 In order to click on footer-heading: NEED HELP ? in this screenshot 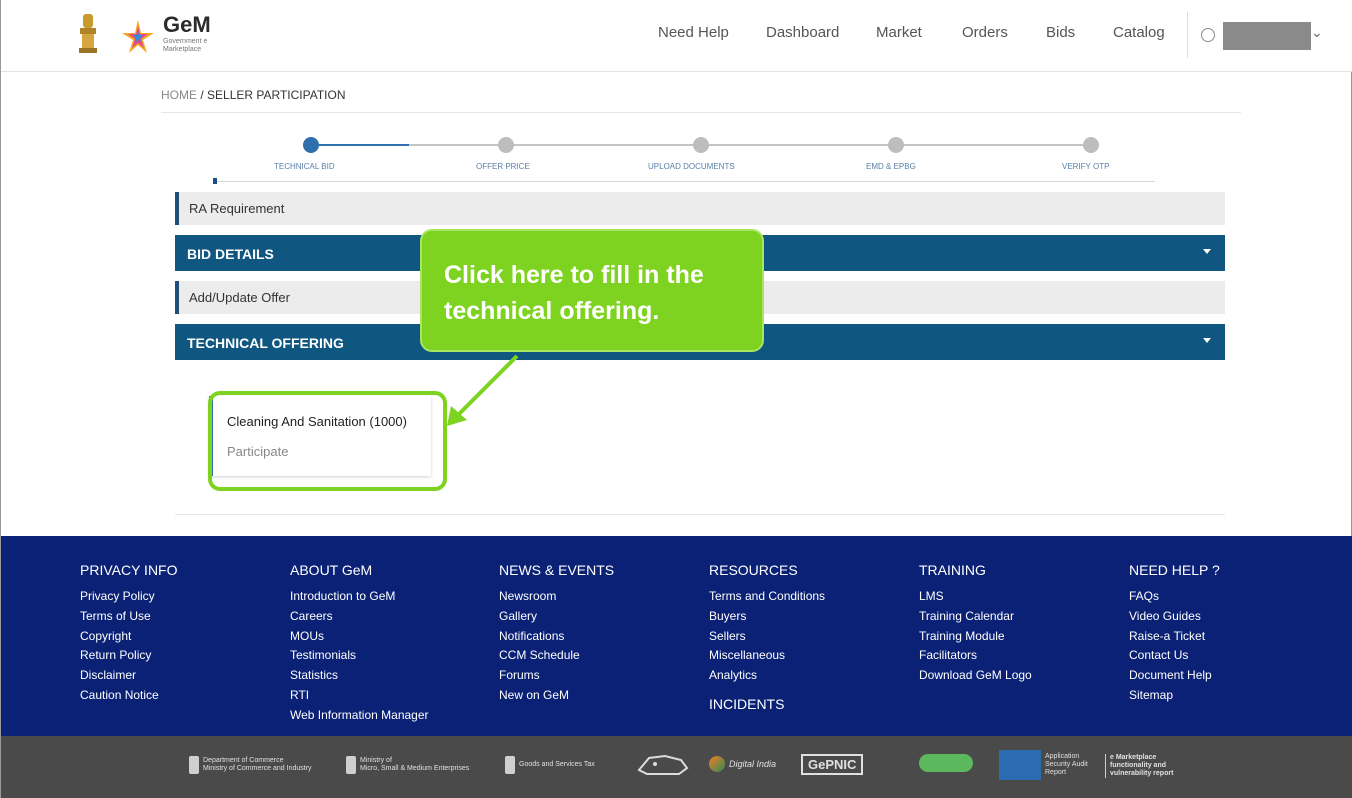, I will do `click(1174, 570)`.